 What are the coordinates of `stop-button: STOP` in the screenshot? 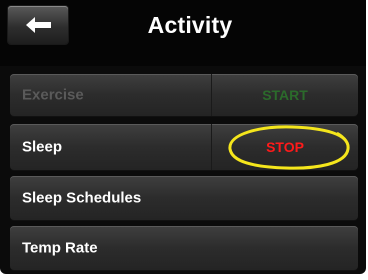 It's located at (284, 147).